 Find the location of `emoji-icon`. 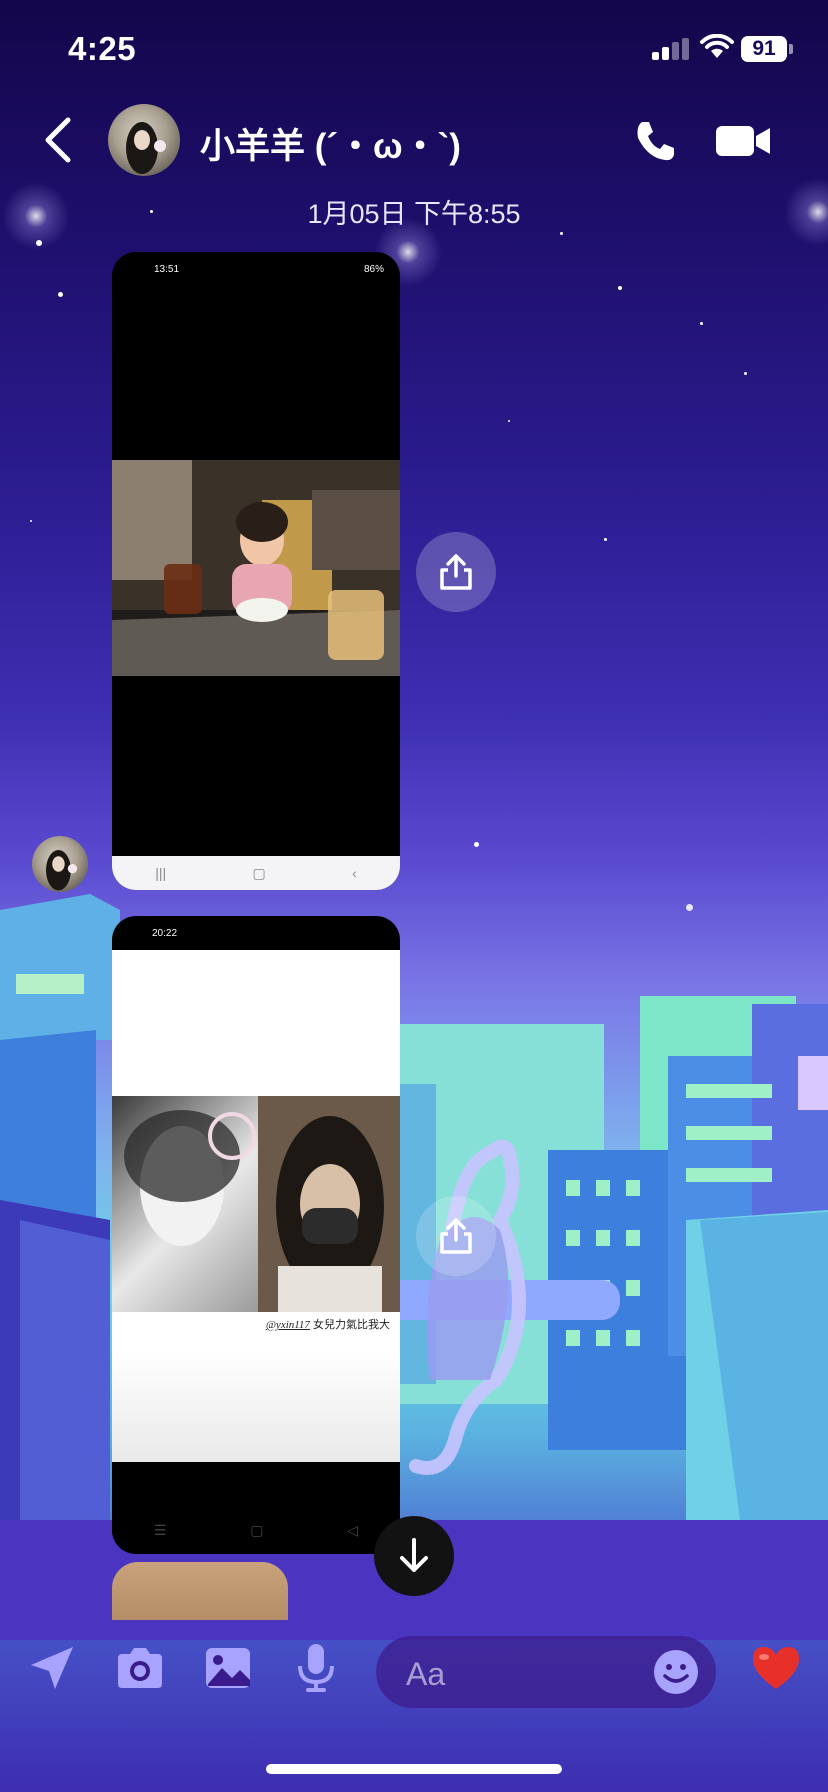

emoji-icon is located at coordinates (676, 1672).